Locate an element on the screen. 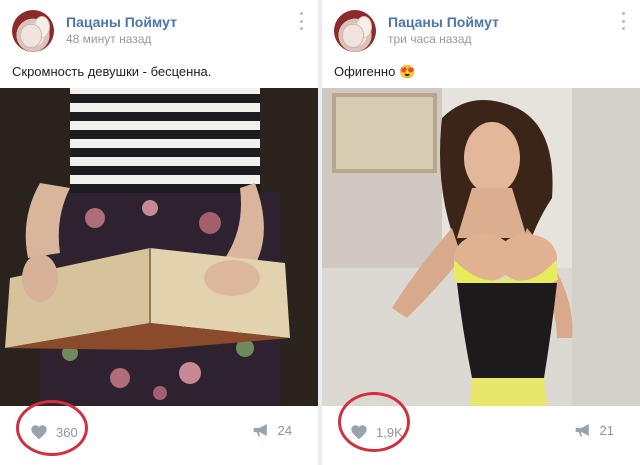  share-button: 21 is located at coordinates (594, 430).